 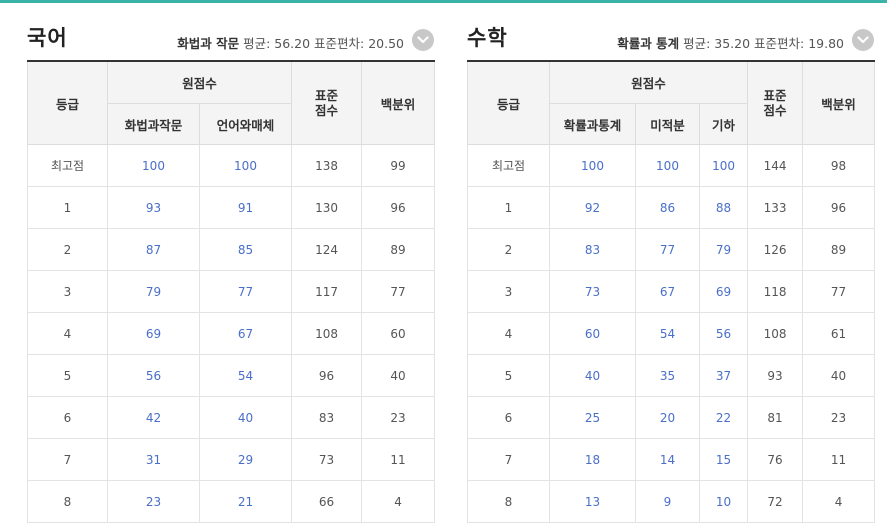 What do you see at coordinates (423, 40) in the screenshot?
I see `korean-elective-toggle-button` at bounding box center [423, 40].